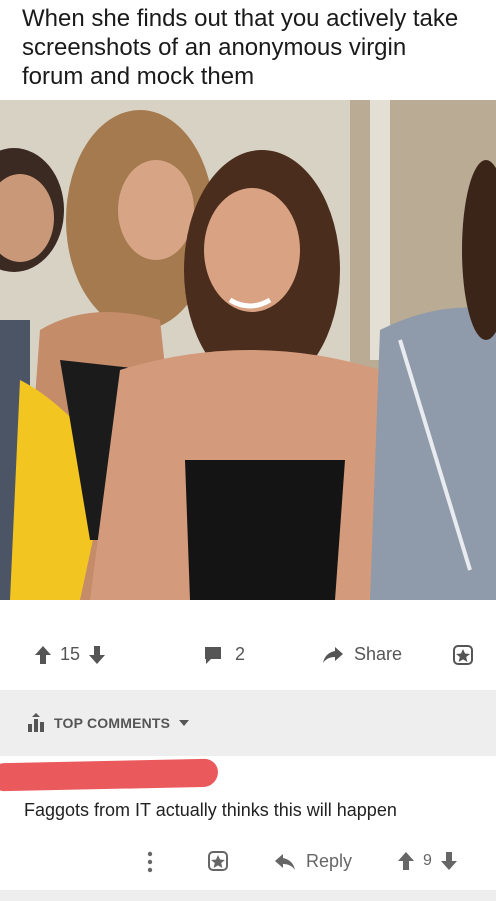 This screenshot has height=901, width=496. I want to click on comment-action-bar: Reply 9, so click(248, 863).